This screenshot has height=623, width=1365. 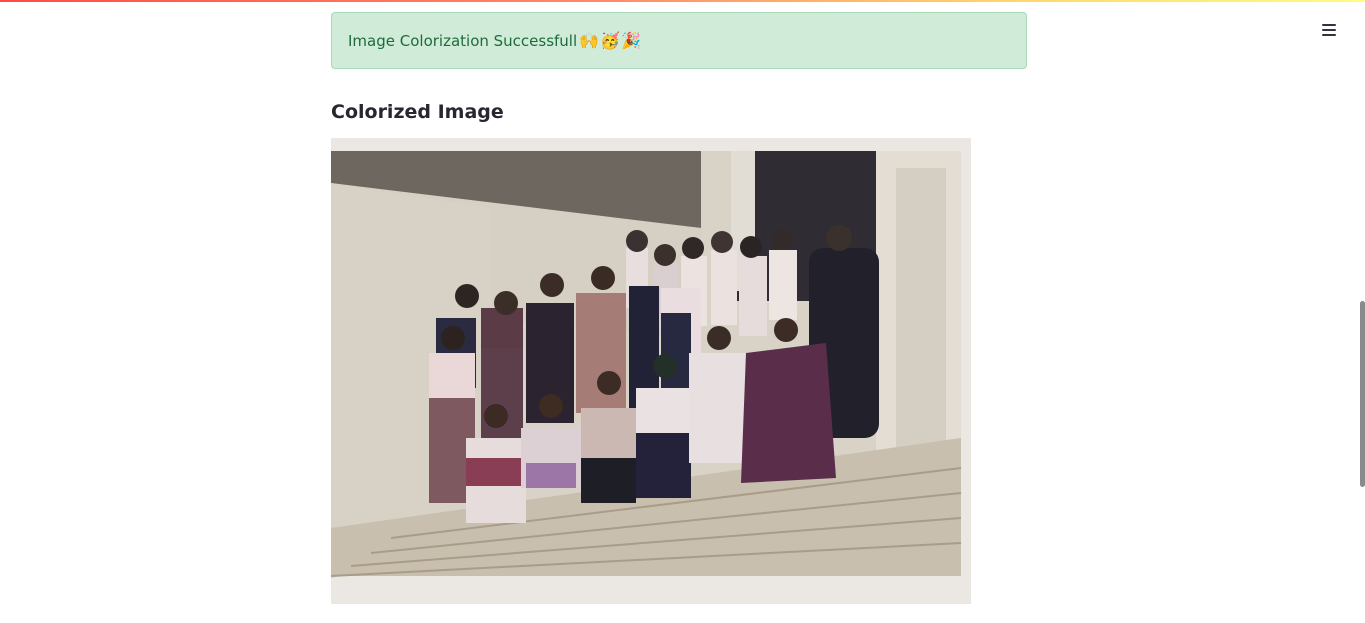 I want to click on colorized-image-title: Colorized Image, so click(x=417, y=112).